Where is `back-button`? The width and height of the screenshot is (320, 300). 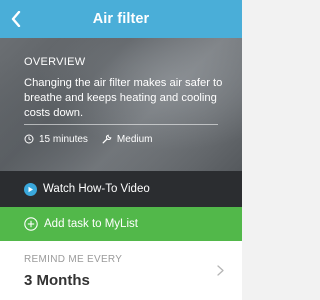 back-button is located at coordinates (16, 19).